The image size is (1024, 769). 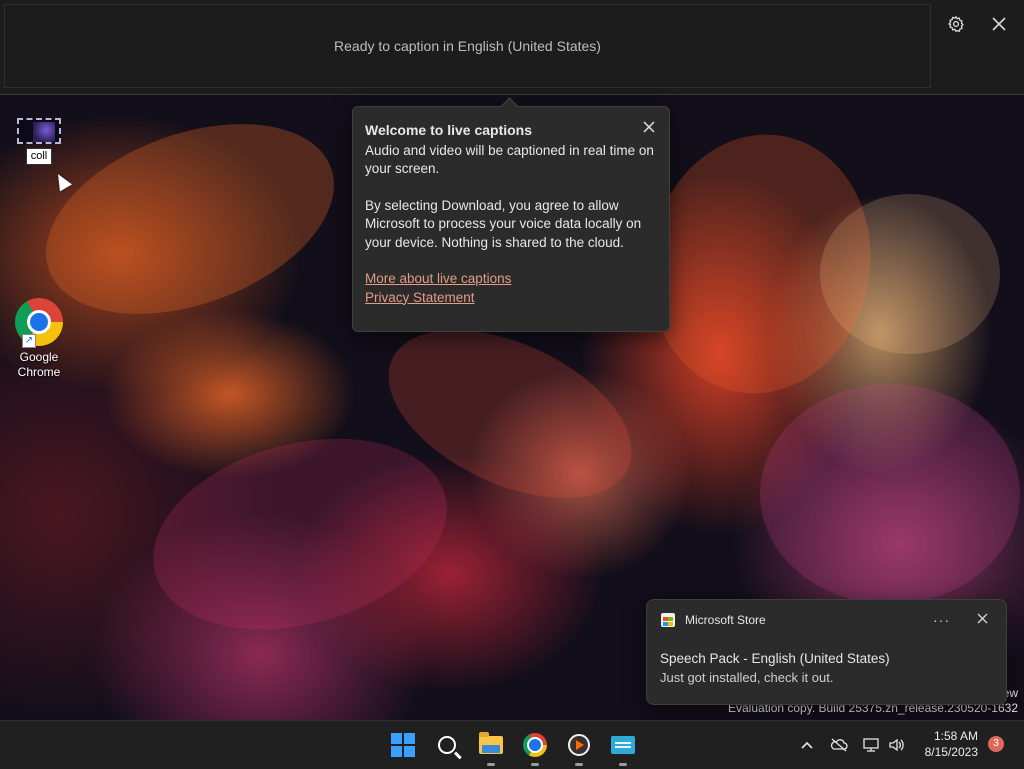 I want to click on video-thumbnail-icon, so click(x=39, y=131).